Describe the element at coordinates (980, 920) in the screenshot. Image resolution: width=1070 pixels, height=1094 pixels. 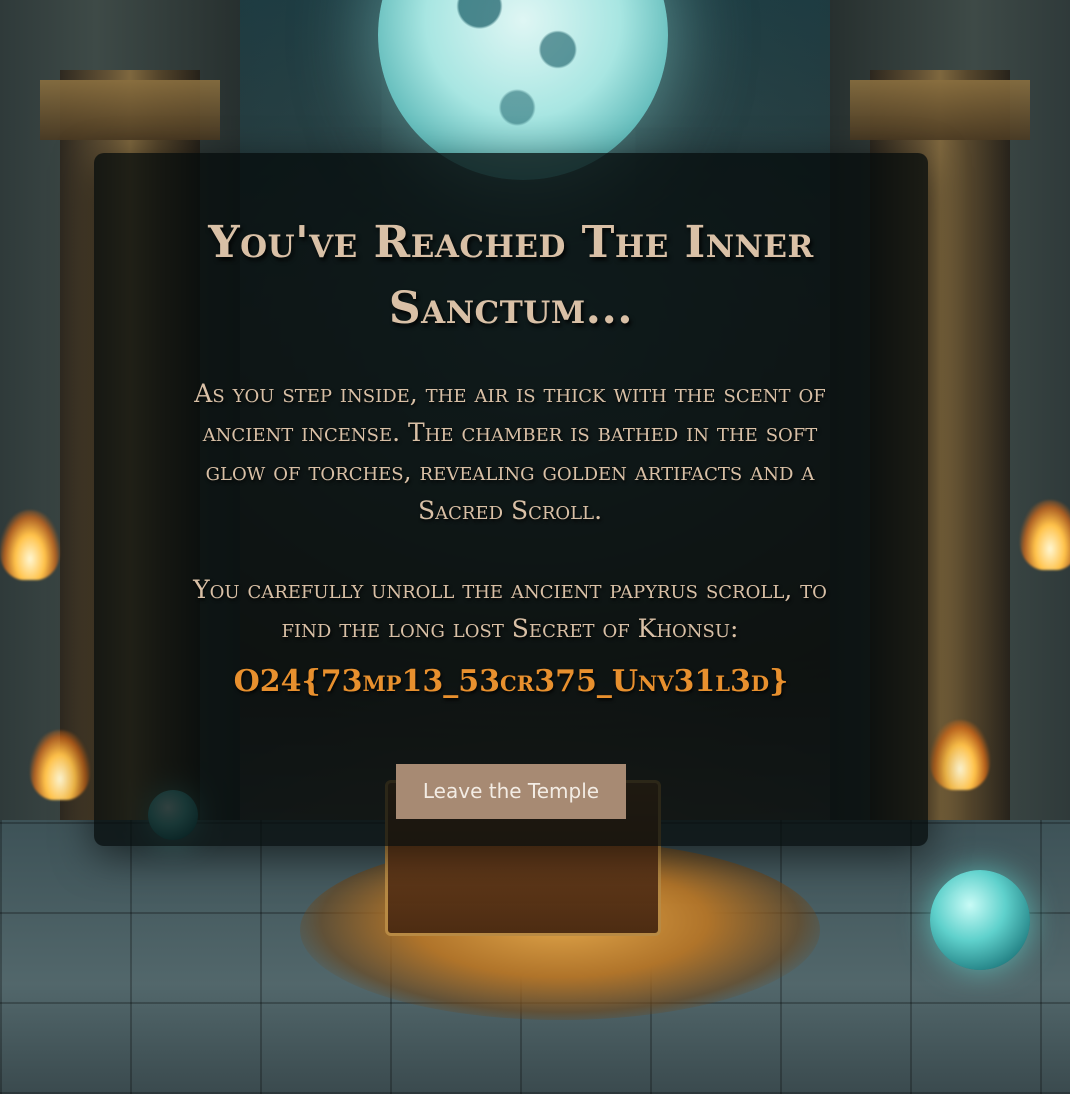
I see `crystal-orb` at that location.